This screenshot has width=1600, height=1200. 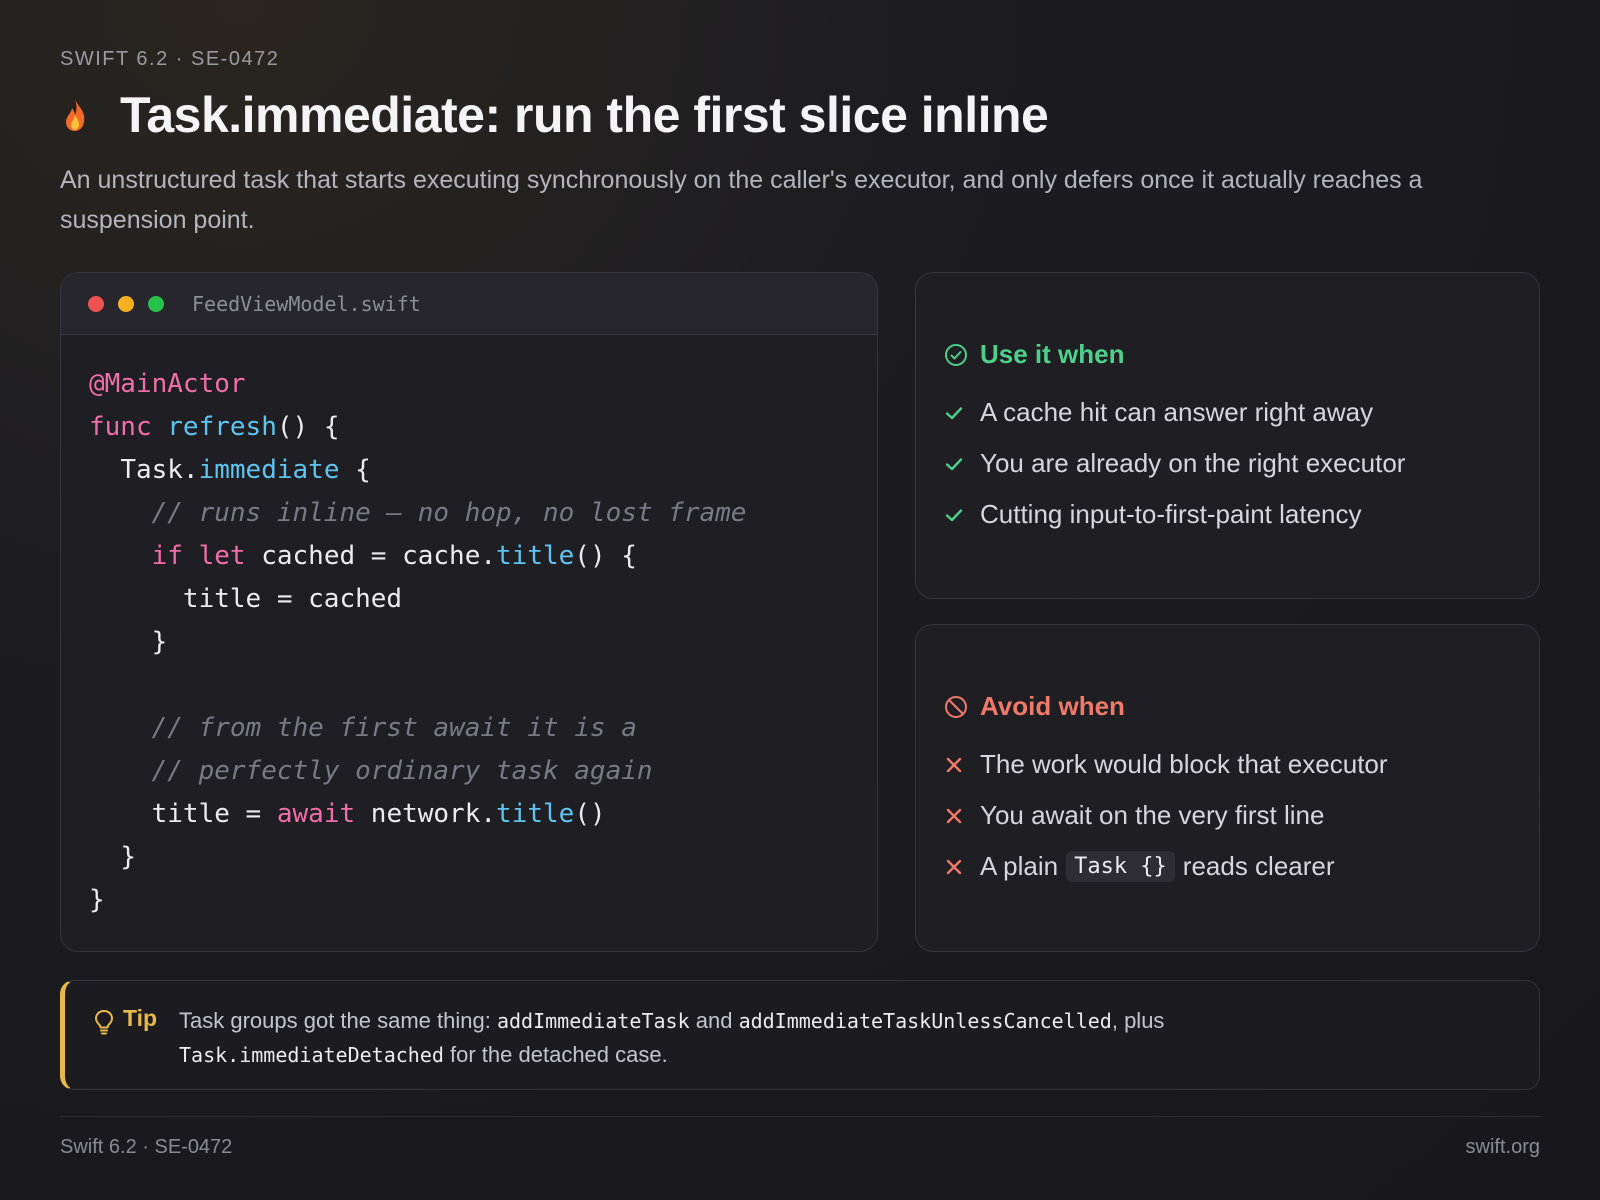 What do you see at coordinates (214, 814) in the screenshot?
I see `code-token: title =` at bounding box center [214, 814].